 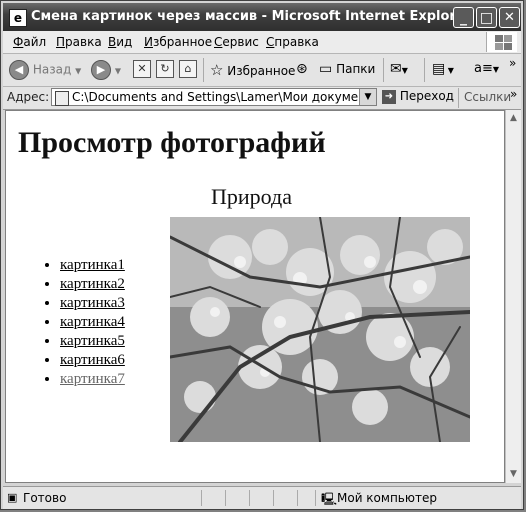 What do you see at coordinates (513, 474) in the screenshot?
I see `scroll-down-icon: ▼` at bounding box center [513, 474].